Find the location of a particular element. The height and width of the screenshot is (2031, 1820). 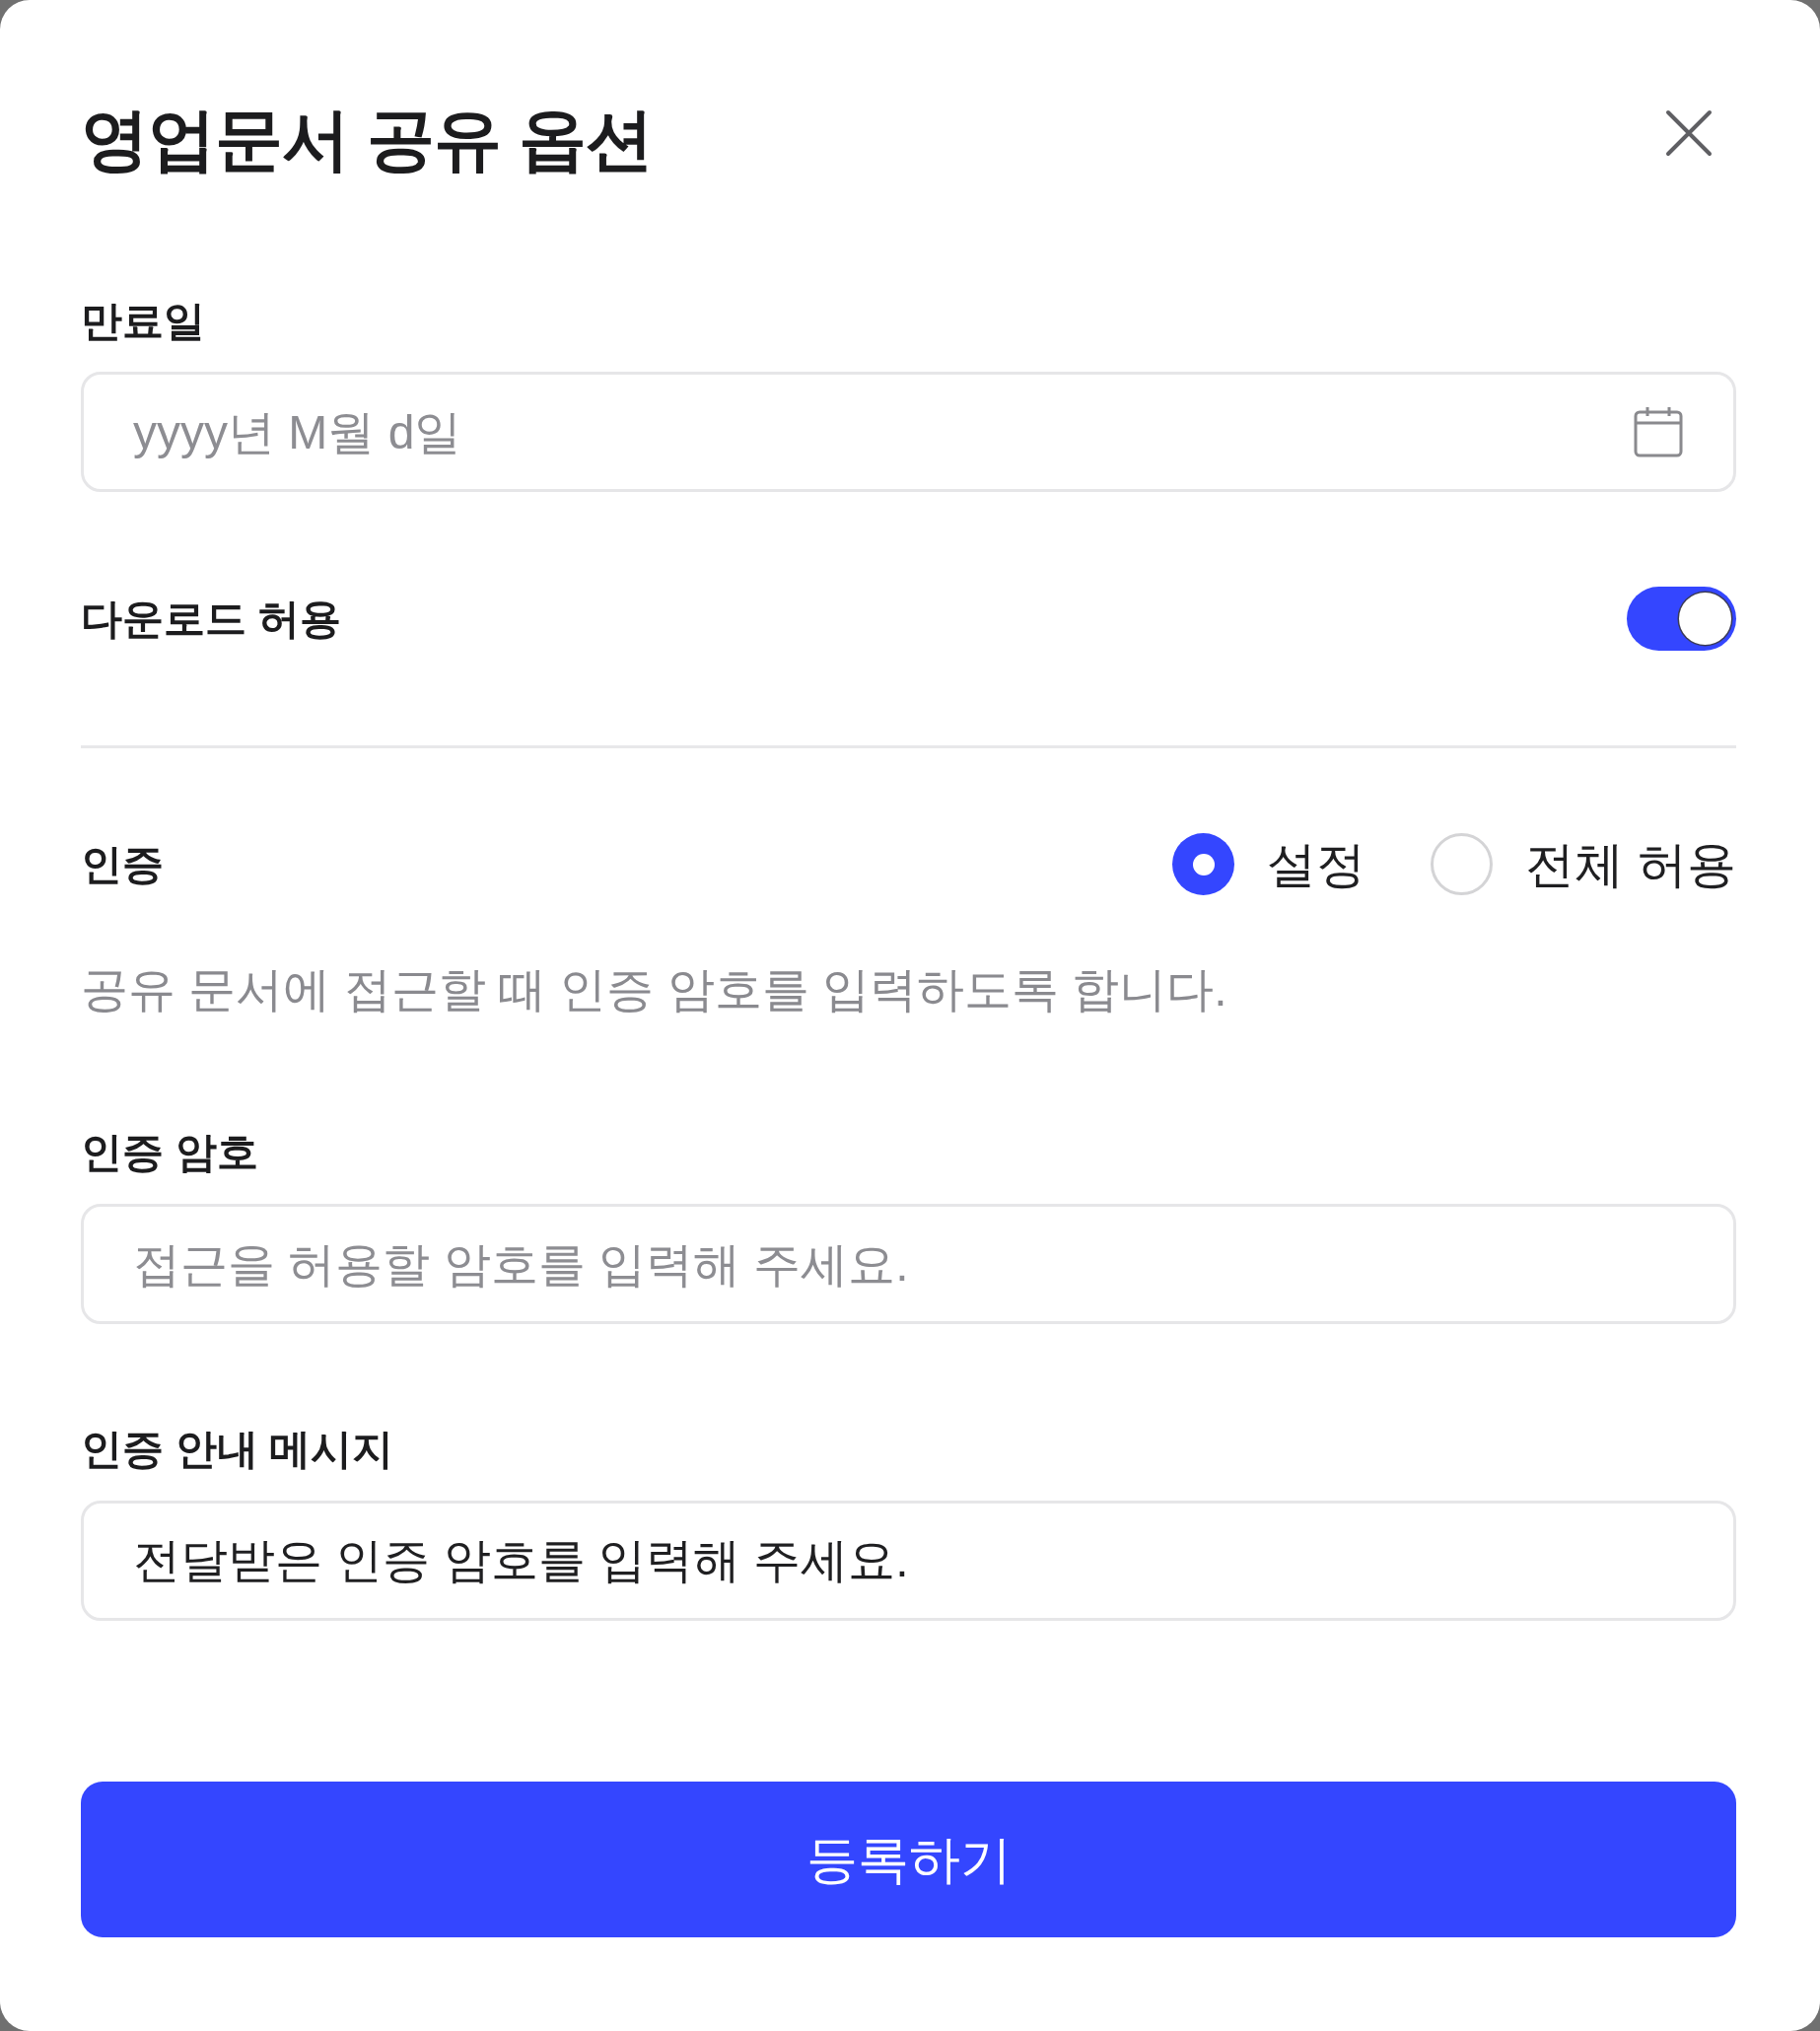

field-label: 인증 암호 is located at coordinates (169, 1152).